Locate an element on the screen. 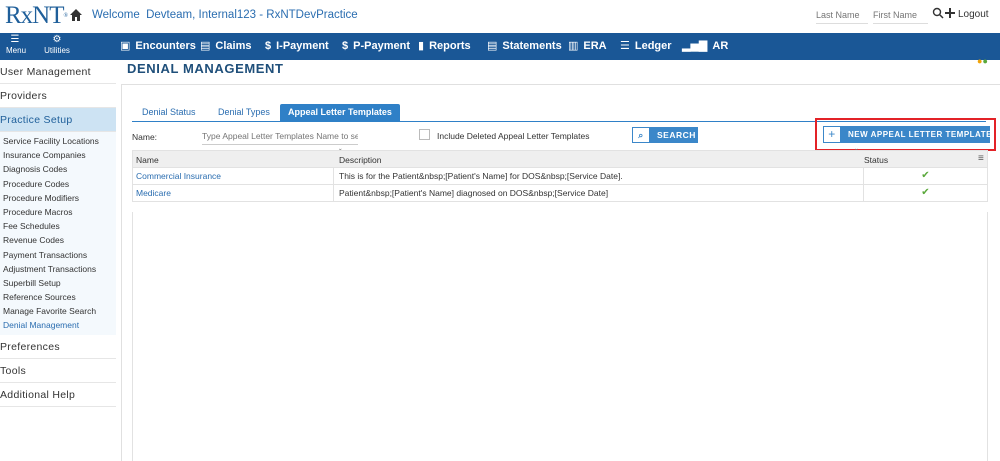 The height and width of the screenshot is (461, 1000). column-header-name: Name is located at coordinates (147, 160).